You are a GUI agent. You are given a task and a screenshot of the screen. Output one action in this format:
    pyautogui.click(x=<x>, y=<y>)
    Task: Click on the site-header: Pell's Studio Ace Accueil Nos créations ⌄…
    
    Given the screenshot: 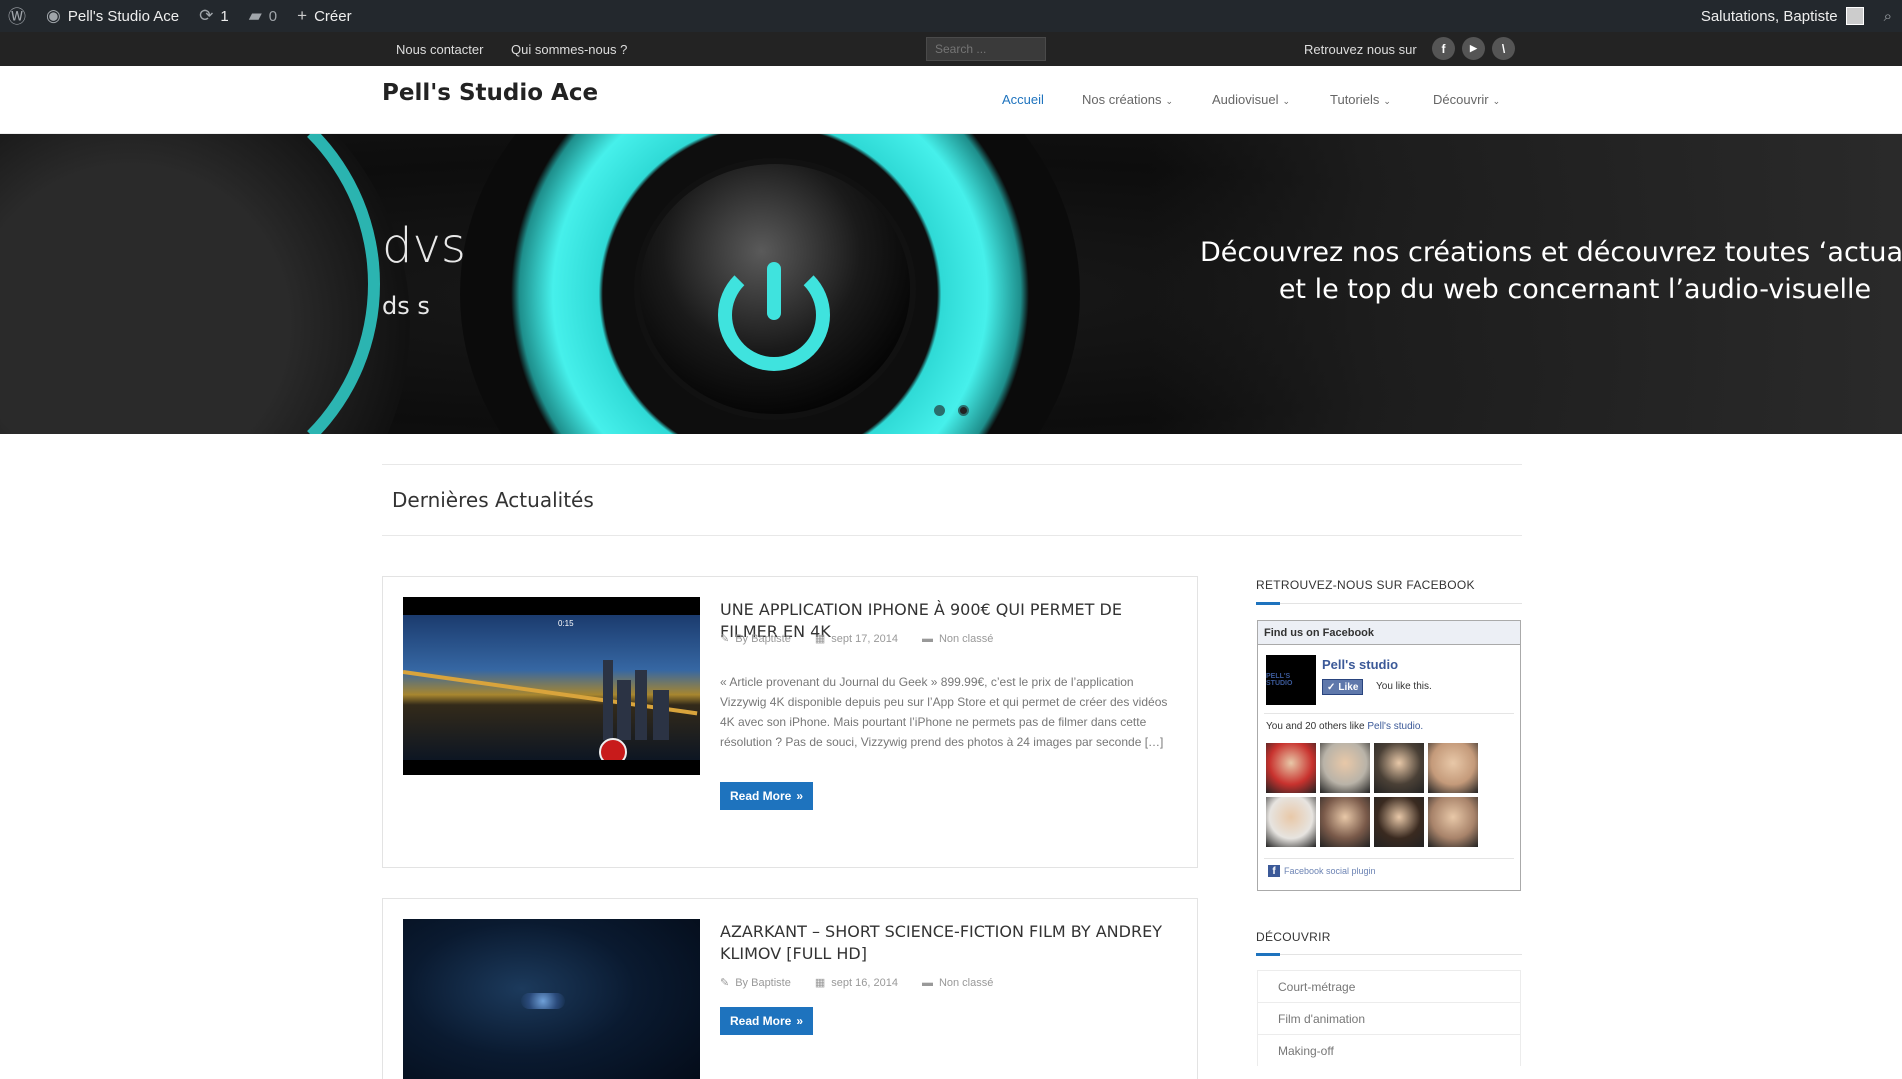 What is the action you would take?
    pyautogui.click(x=951, y=100)
    